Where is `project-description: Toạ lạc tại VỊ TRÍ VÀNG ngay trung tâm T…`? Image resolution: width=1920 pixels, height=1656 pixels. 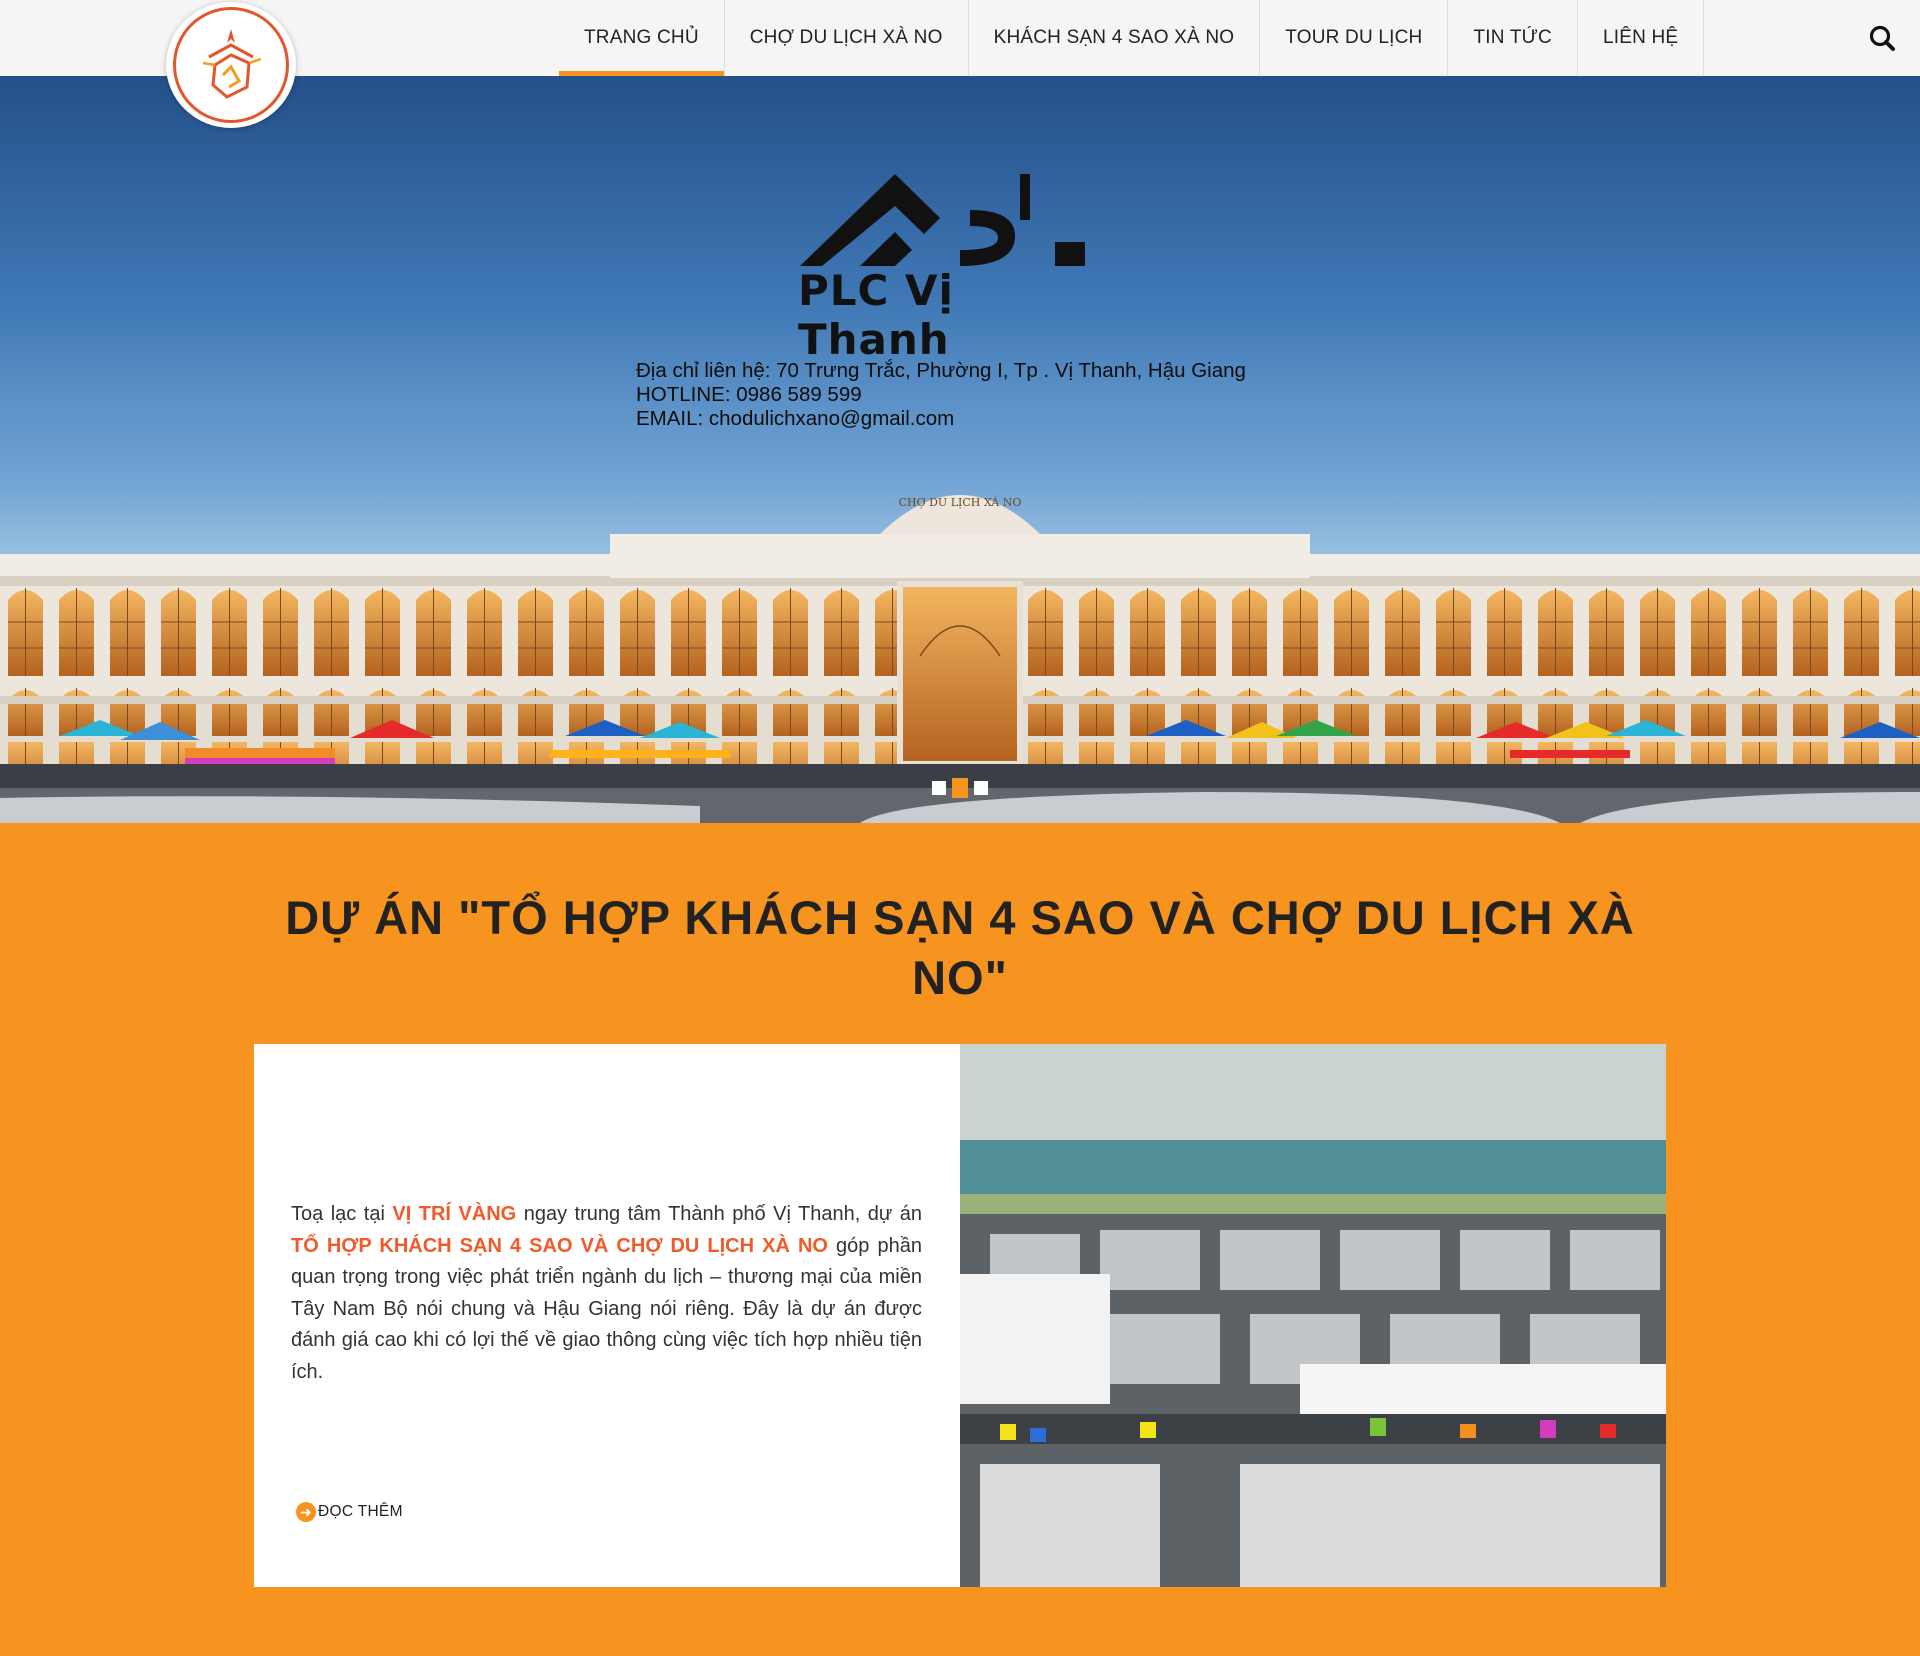 project-description: Toạ lạc tại VỊ TRÍ VÀNG ngay trung tâm T… is located at coordinates (606, 1293).